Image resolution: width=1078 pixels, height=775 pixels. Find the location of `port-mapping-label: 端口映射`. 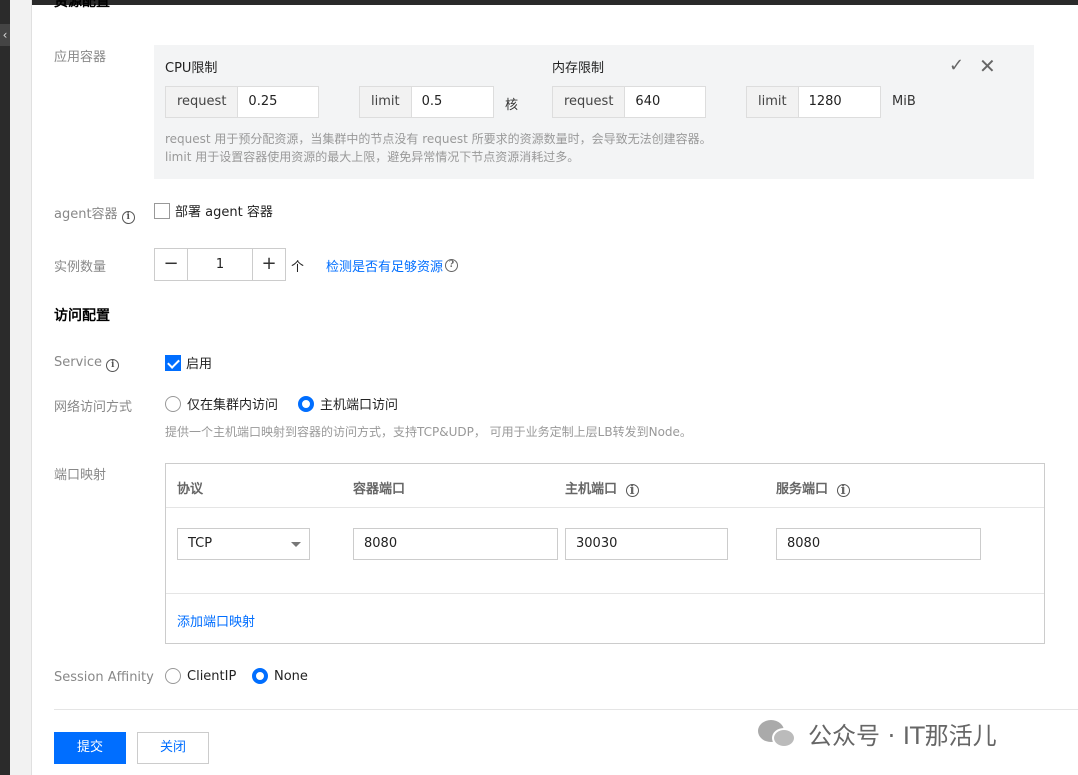

port-mapping-label: 端口映射 is located at coordinates (80, 475).